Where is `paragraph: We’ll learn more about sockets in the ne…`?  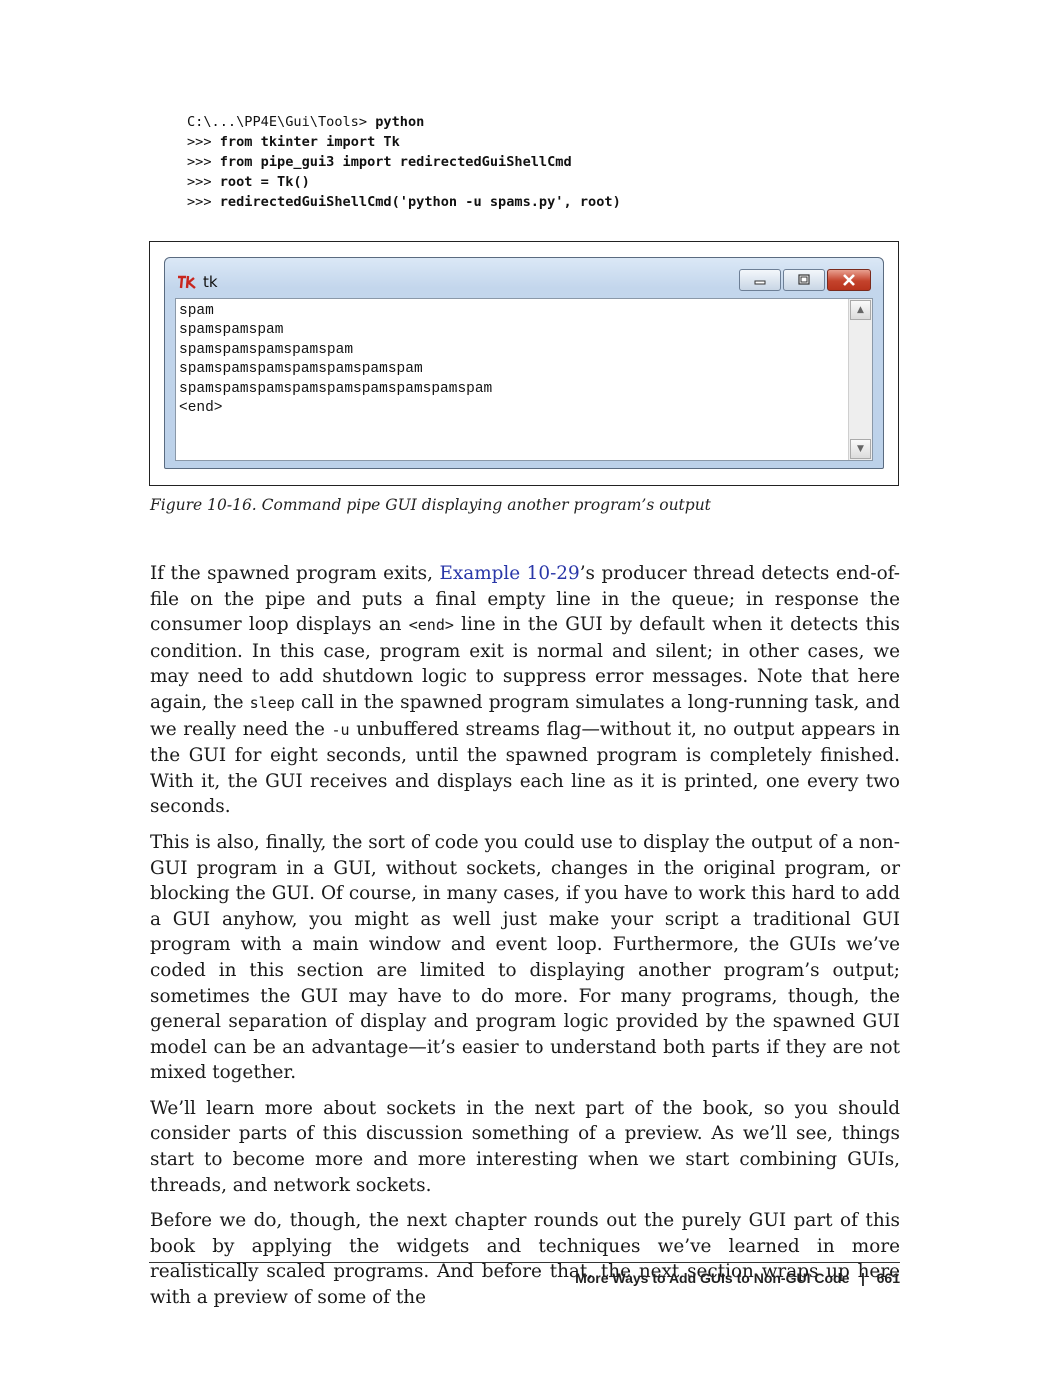 paragraph: We’ll learn more about sockets in the ne… is located at coordinates (525, 1146).